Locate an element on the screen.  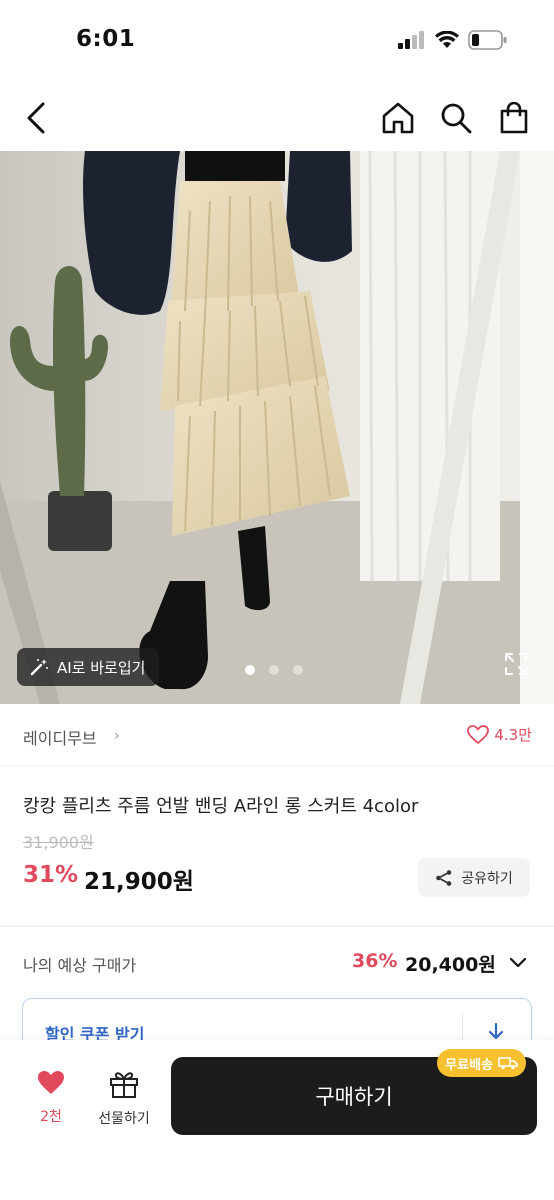
status-icons is located at coordinates (453, 40).